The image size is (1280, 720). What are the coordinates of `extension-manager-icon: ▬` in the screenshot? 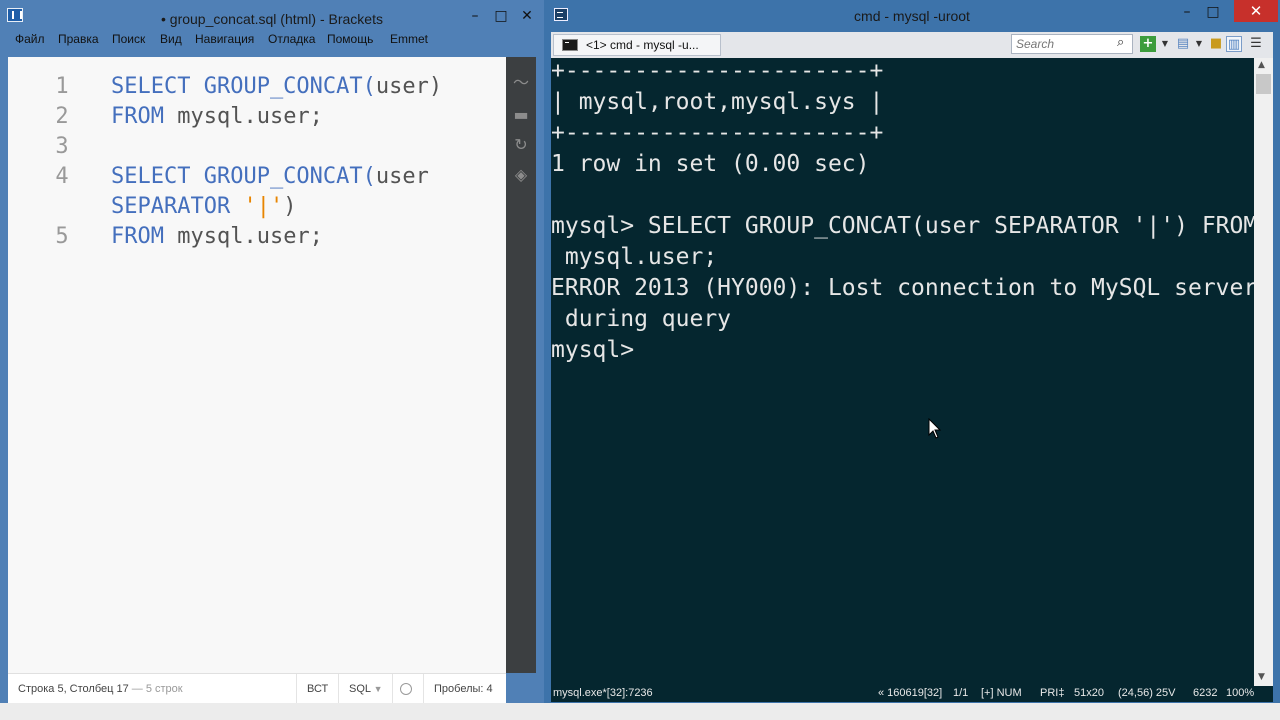 It's located at (521, 115).